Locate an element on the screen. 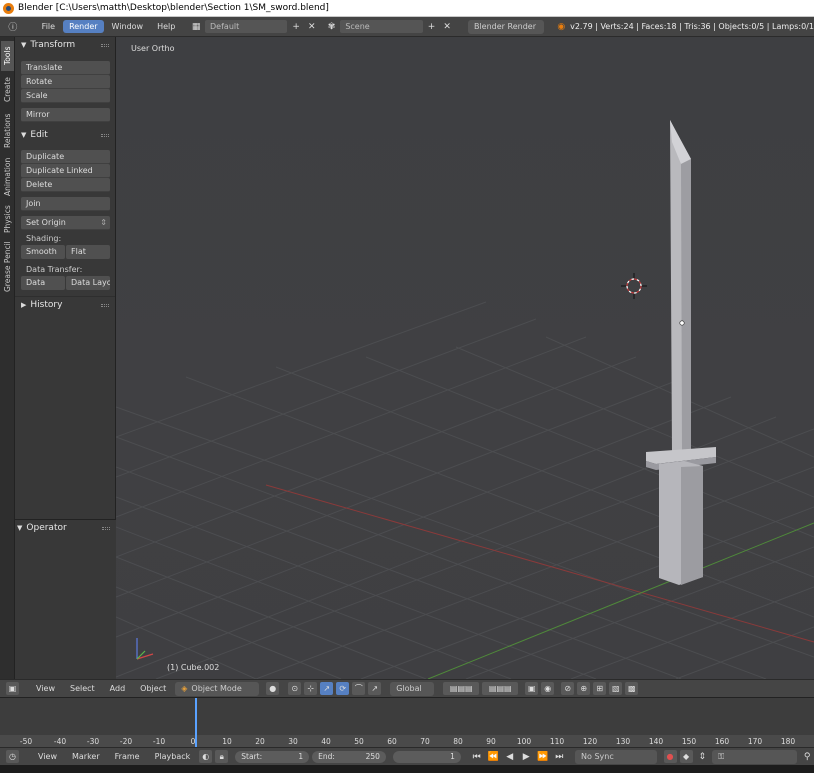 This screenshot has width=814, height=773. scale-button: Scale is located at coordinates (65, 96).